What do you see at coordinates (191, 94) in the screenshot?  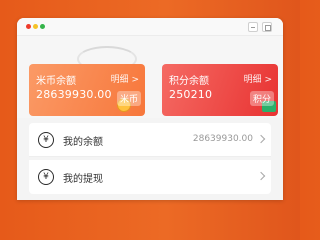 I see `points-balance-value: 250210` at bounding box center [191, 94].